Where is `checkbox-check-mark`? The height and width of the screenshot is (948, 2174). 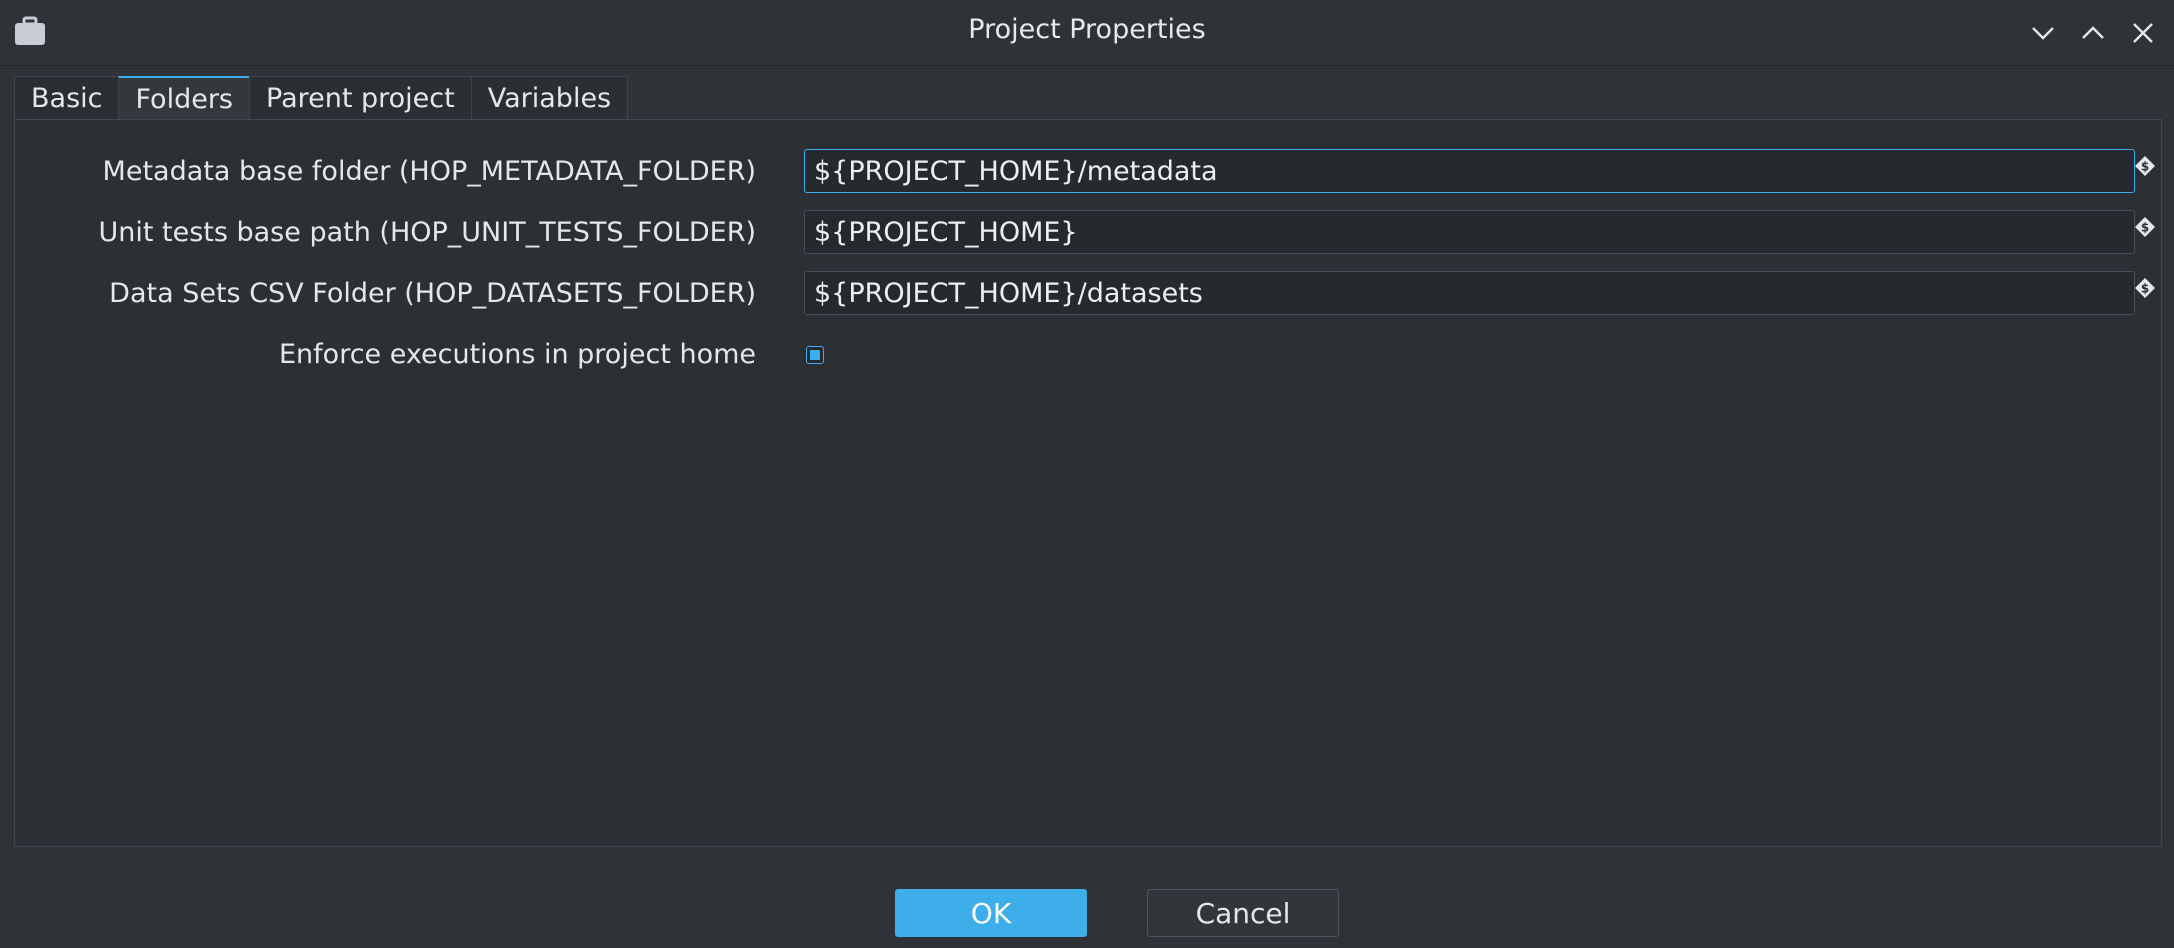
checkbox-check-mark is located at coordinates (815, 355).